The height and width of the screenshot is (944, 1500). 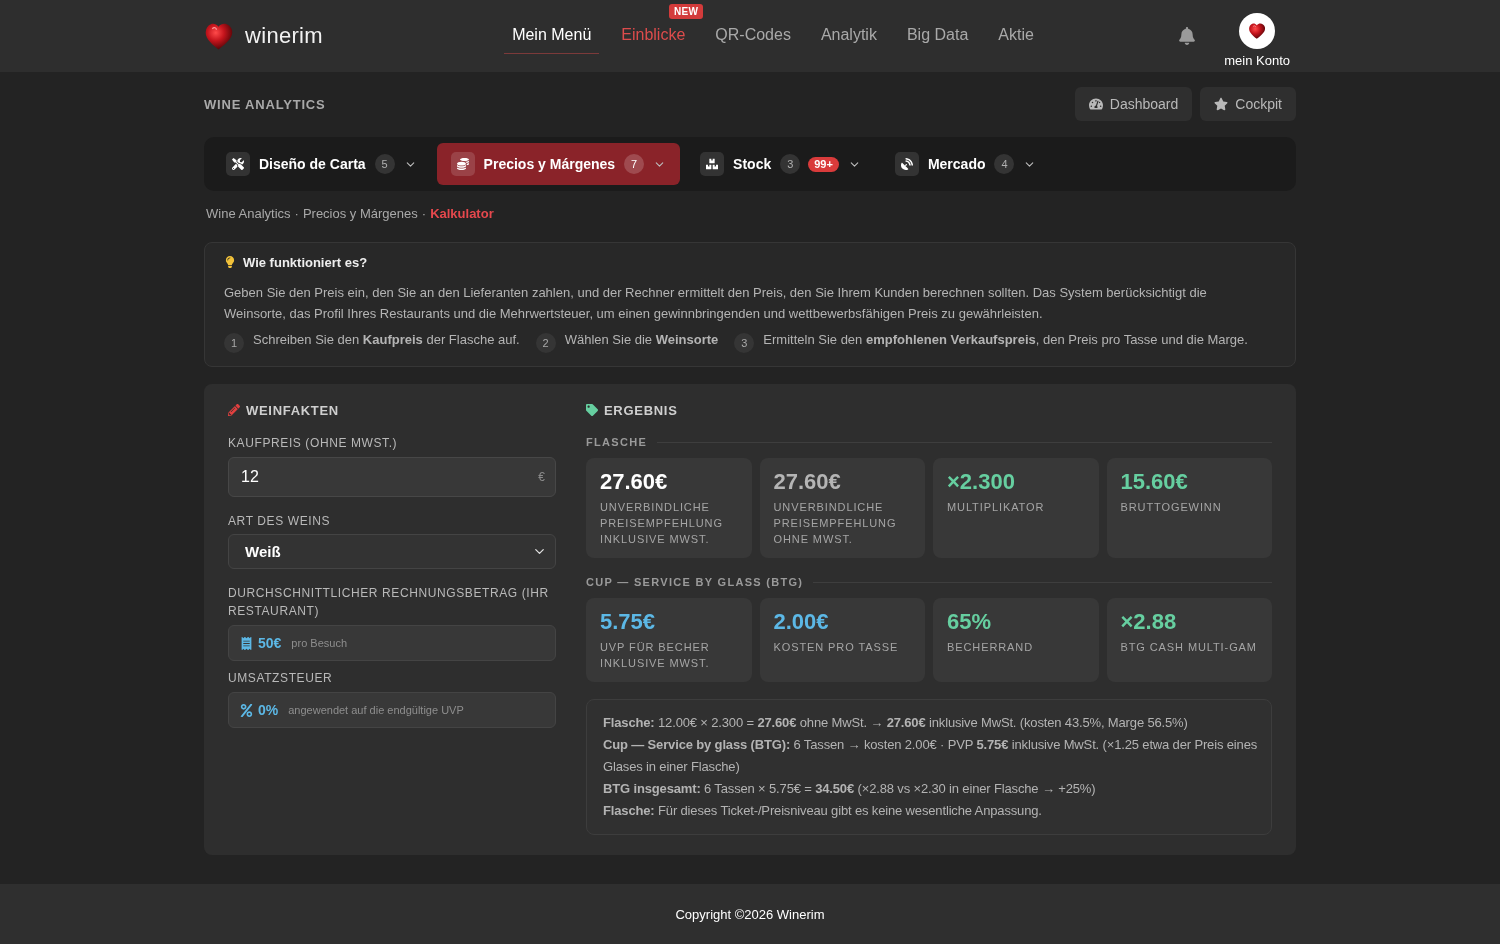 I want to click on tab-label: Diseño de Carta, so click(x=312, y=164).